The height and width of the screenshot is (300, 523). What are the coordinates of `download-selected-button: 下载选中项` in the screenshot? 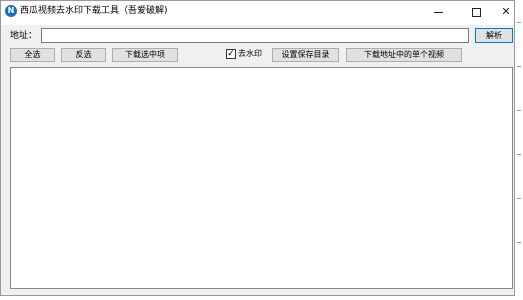 It's located at (145, 55).